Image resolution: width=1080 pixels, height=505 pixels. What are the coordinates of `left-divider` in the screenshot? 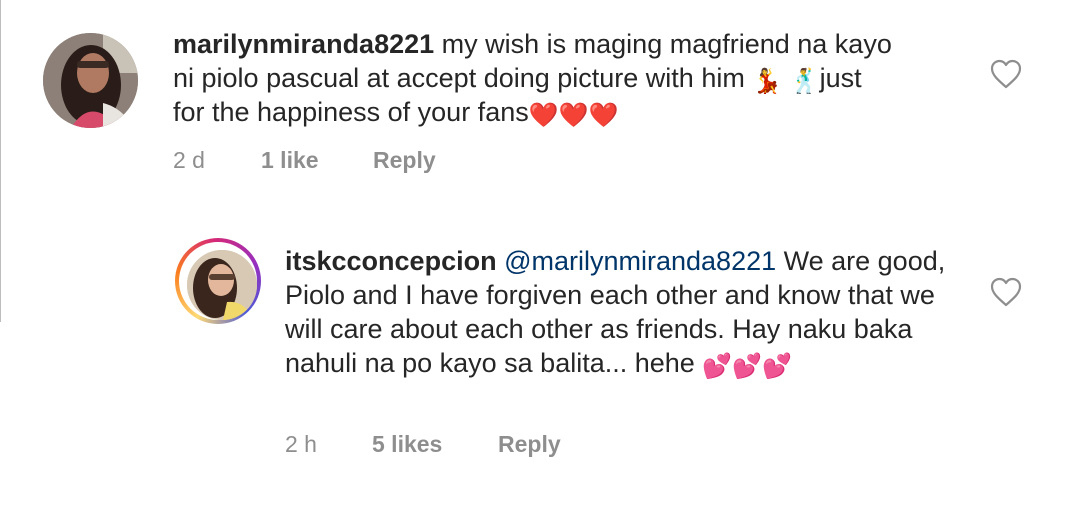 It's located at (0, 161).